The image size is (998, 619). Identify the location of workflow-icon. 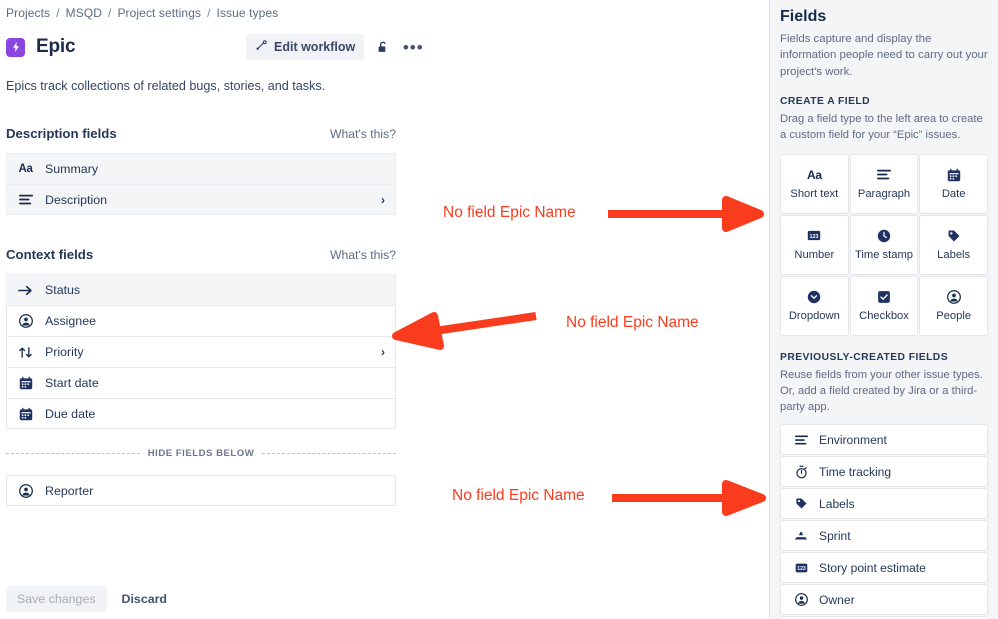
(261, 47).